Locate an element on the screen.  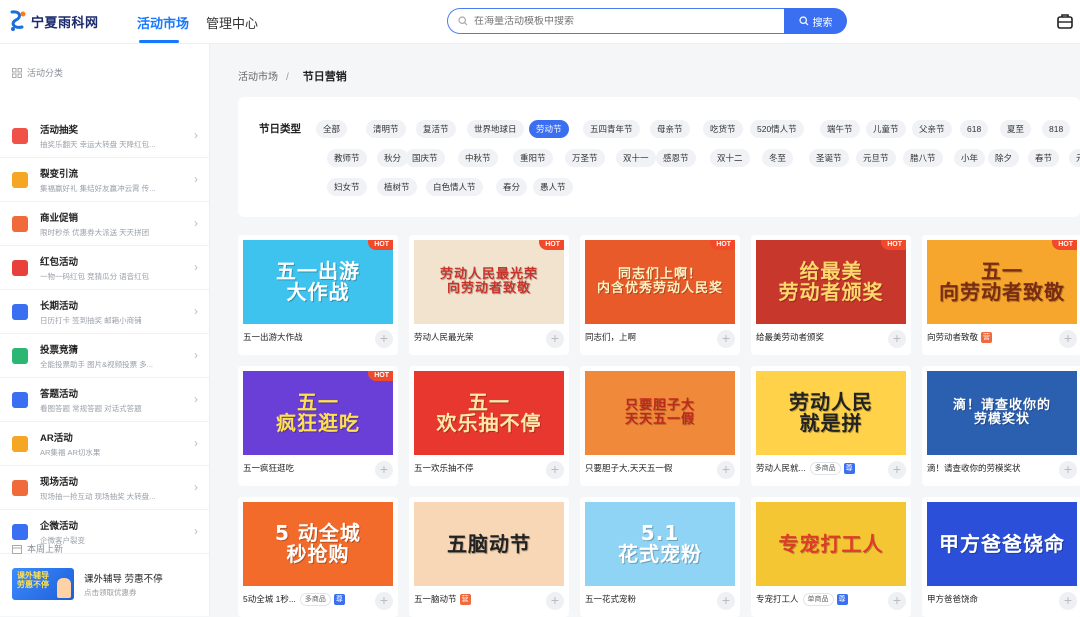
template-card: 五一 欢乐抽不停 五一欢乐抽不停 + is located at coordinates (489, 426).